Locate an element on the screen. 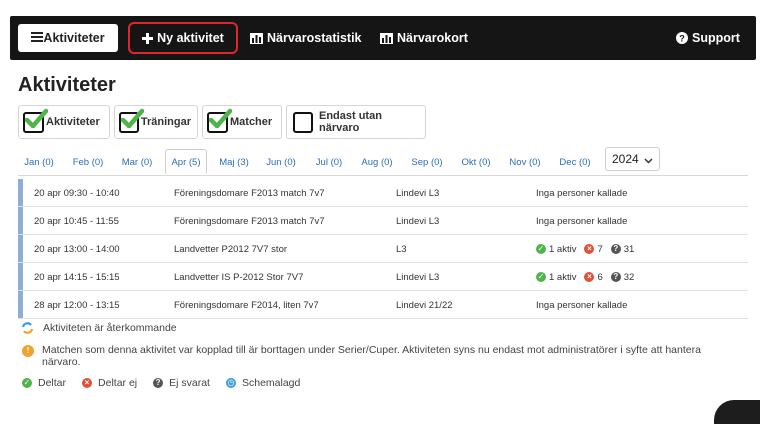 The image size is (760, 424). recurring-note: Aktiviteten är återkommande is located at coordinates (99, 328).